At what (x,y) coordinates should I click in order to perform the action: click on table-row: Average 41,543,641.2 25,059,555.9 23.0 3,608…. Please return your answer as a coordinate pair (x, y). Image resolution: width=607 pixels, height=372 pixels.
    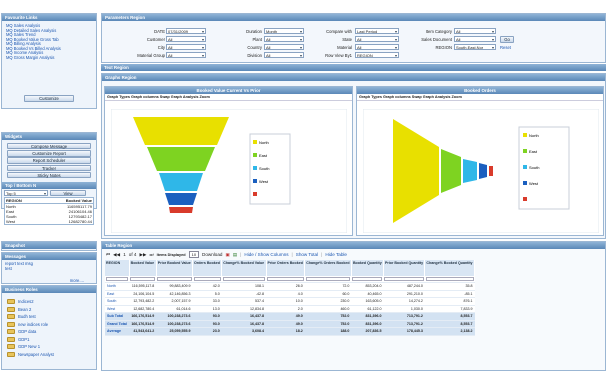
    Looking at the image, I should click on (290, 331).